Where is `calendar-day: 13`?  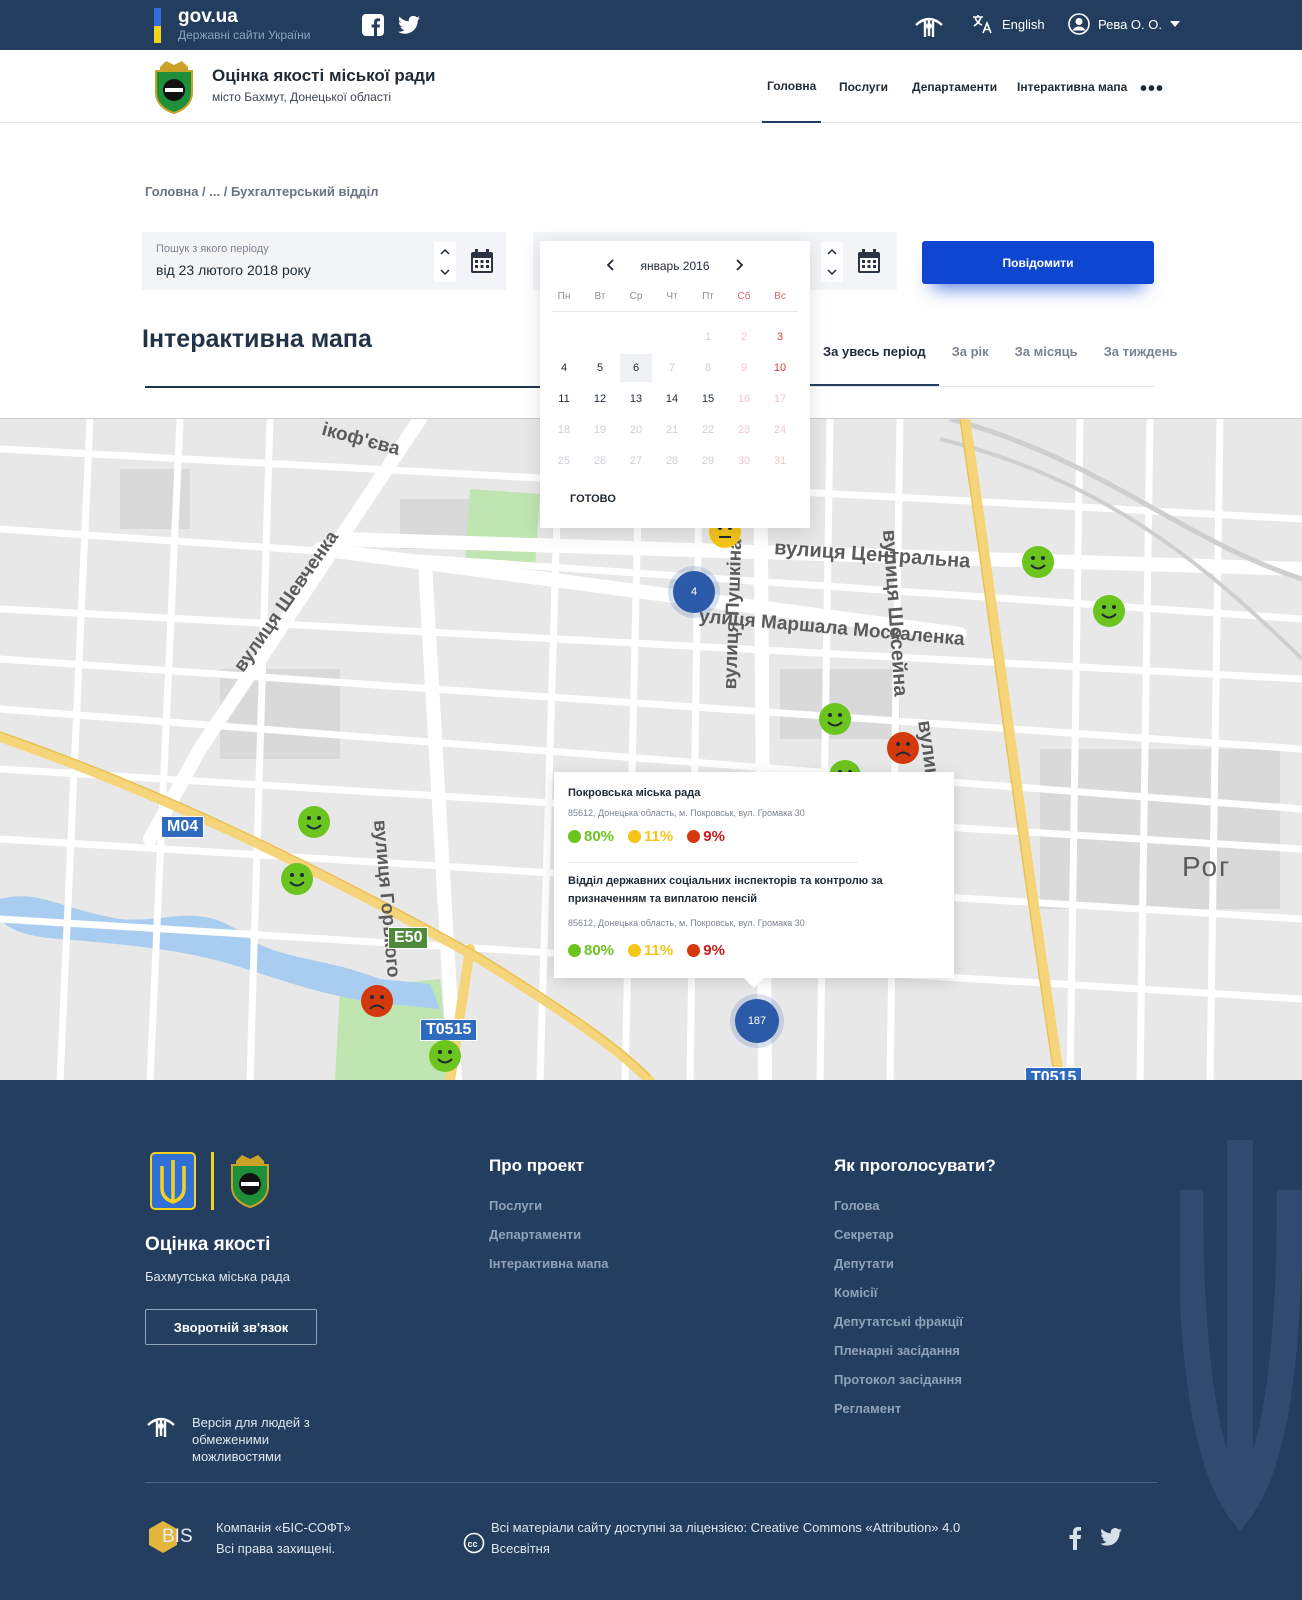
calendar-day: 13 is located at coordinates (636, 399).